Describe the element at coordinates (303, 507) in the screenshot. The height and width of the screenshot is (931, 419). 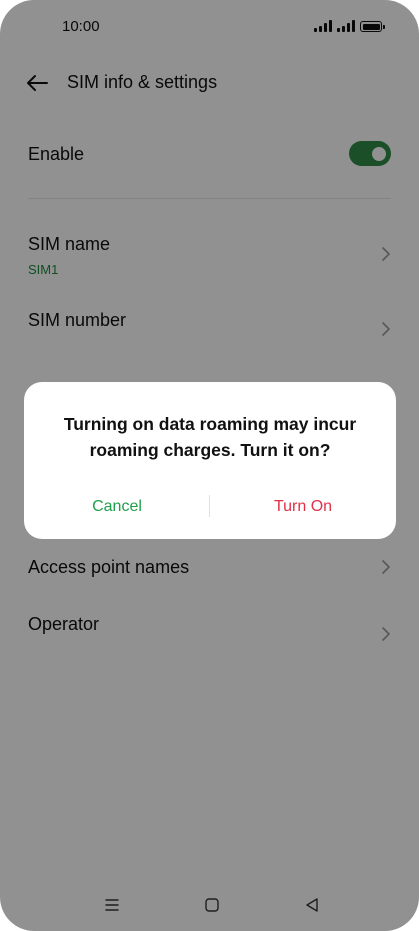
I see `turn-on-button: Turn On` at that location.